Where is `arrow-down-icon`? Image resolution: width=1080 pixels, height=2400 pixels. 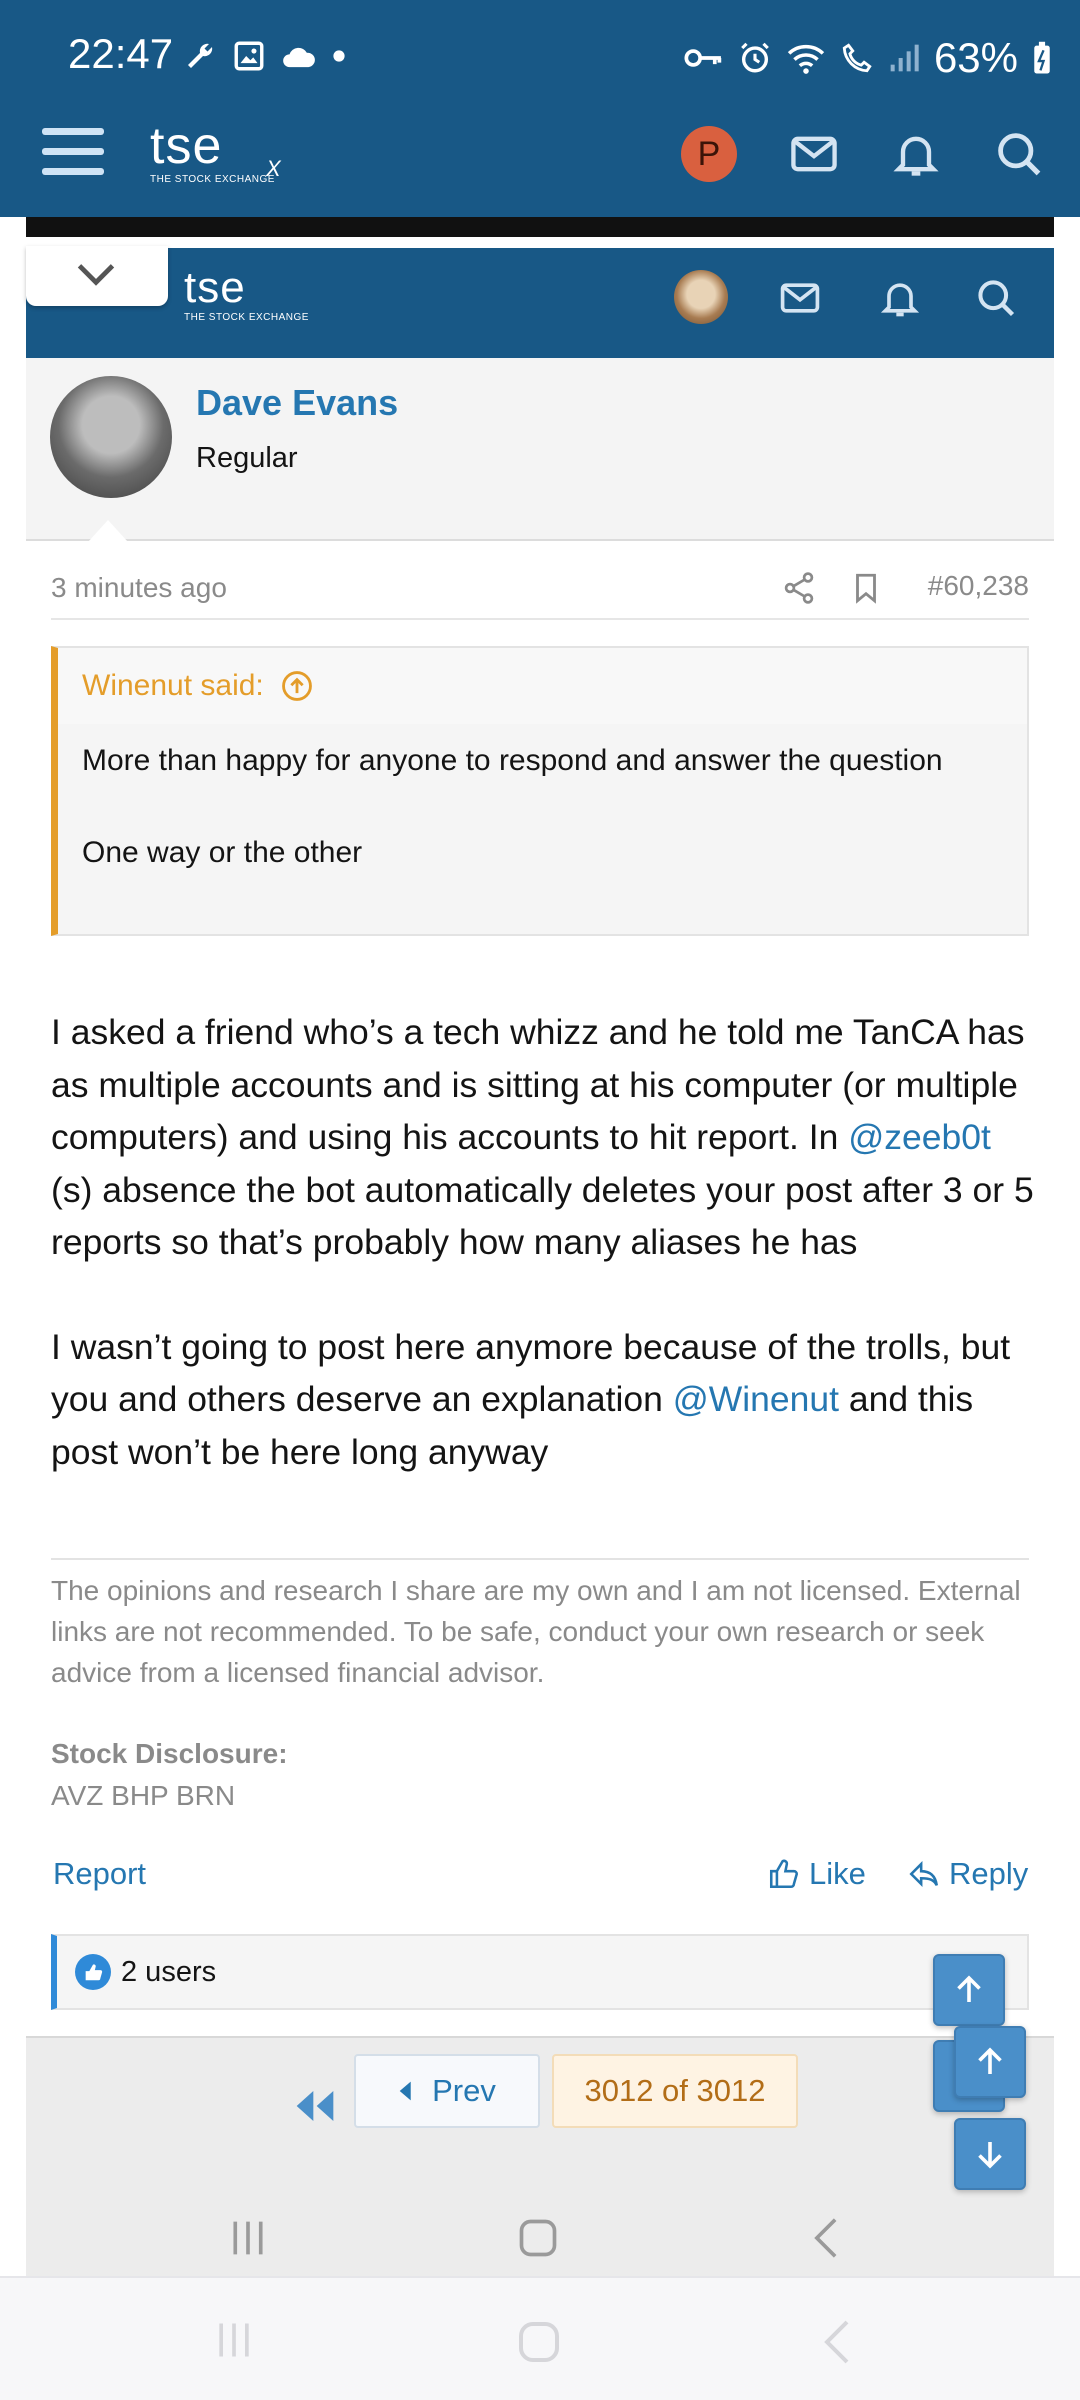
arrow-down-icon is located at coordinates (990, 2155).